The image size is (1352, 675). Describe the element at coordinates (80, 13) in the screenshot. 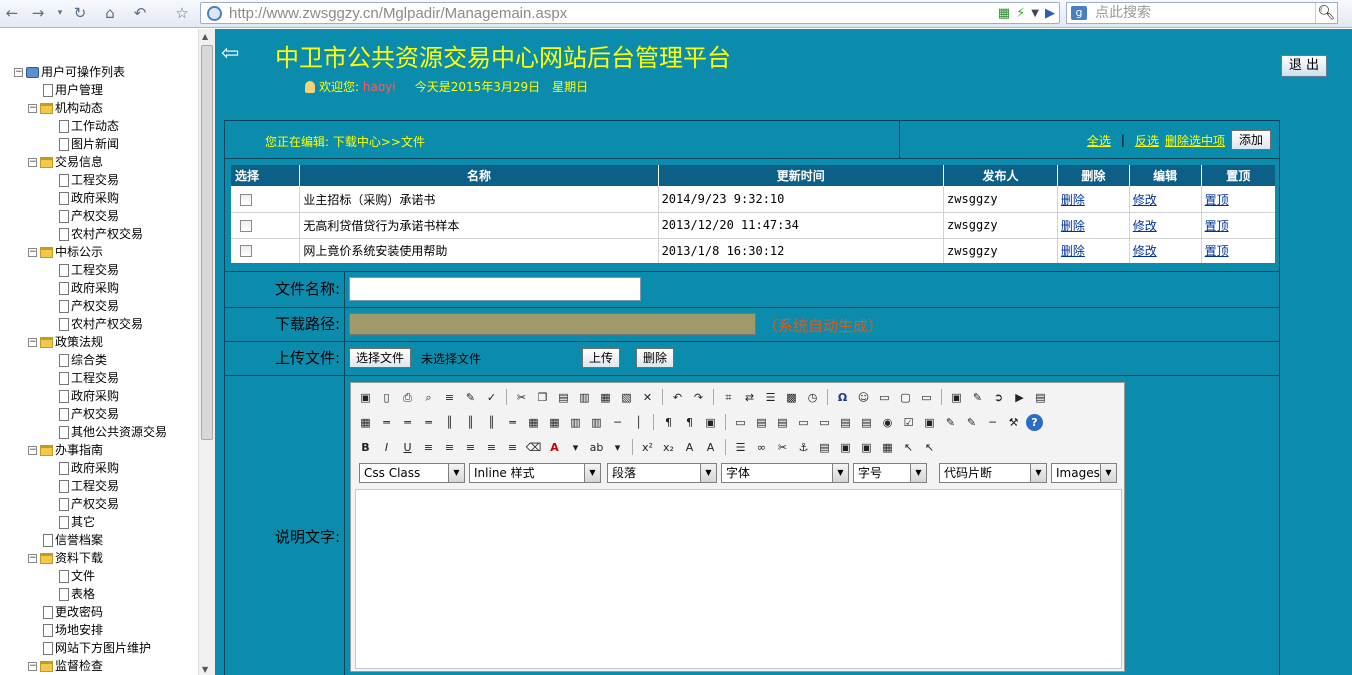

I see `refresh-icon: ↻` at that location.